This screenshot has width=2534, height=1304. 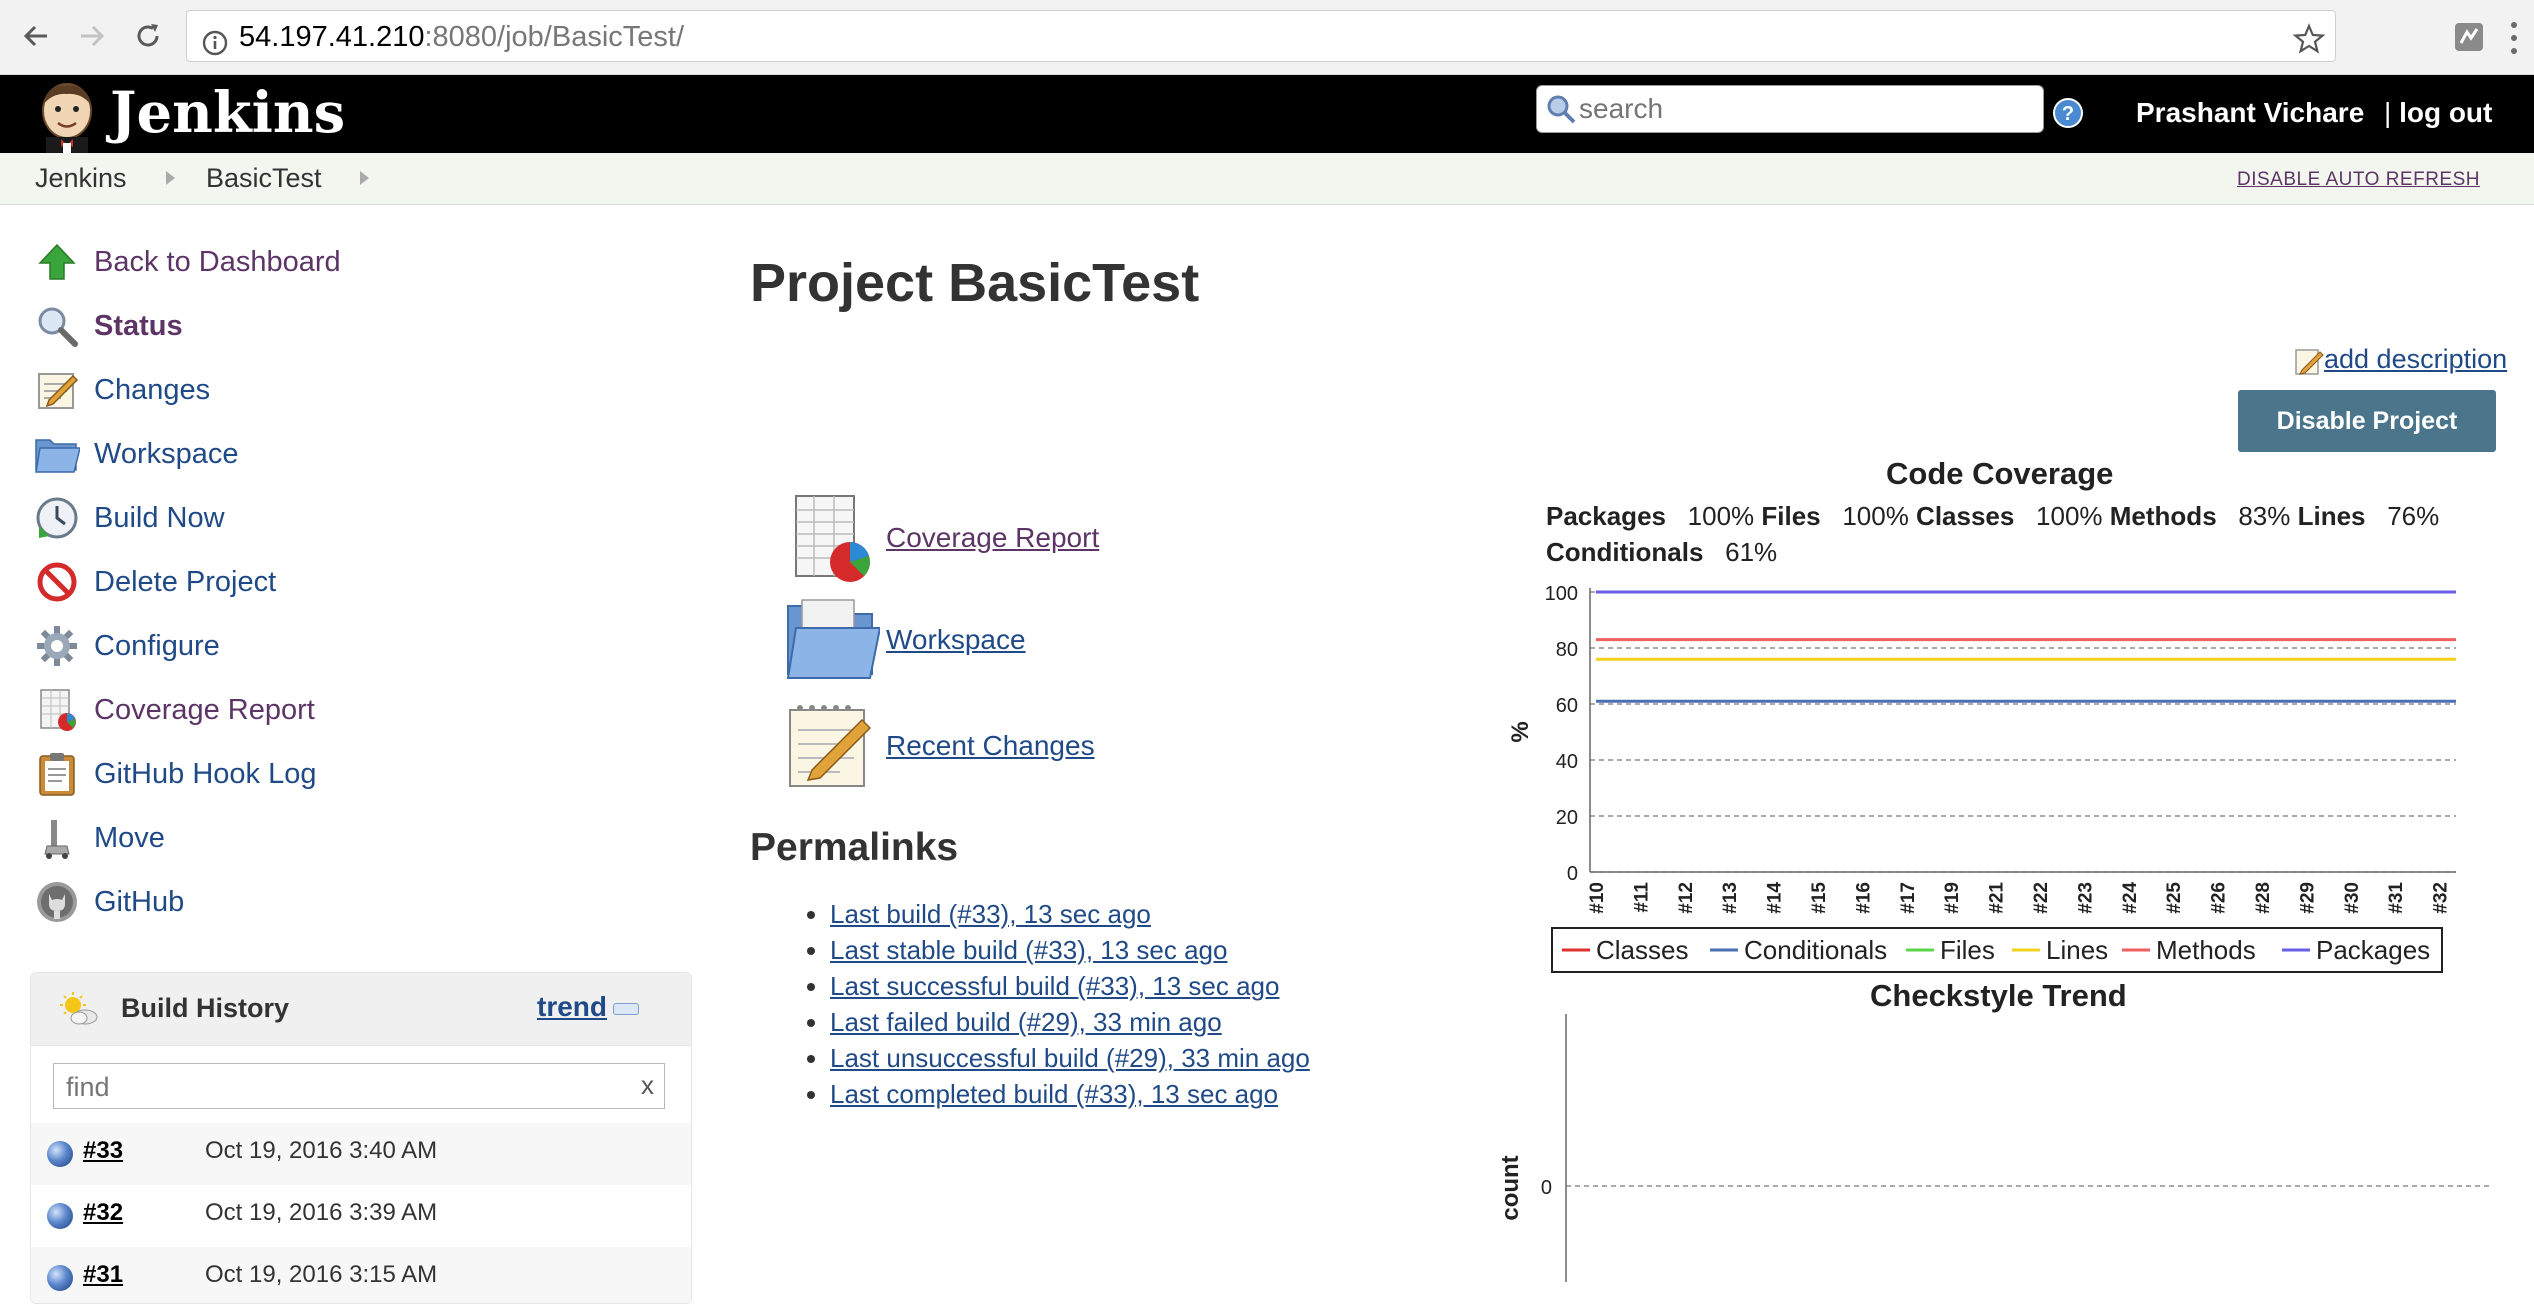 I want to click on forward-arrow-icon, so click(x=92, y=36).